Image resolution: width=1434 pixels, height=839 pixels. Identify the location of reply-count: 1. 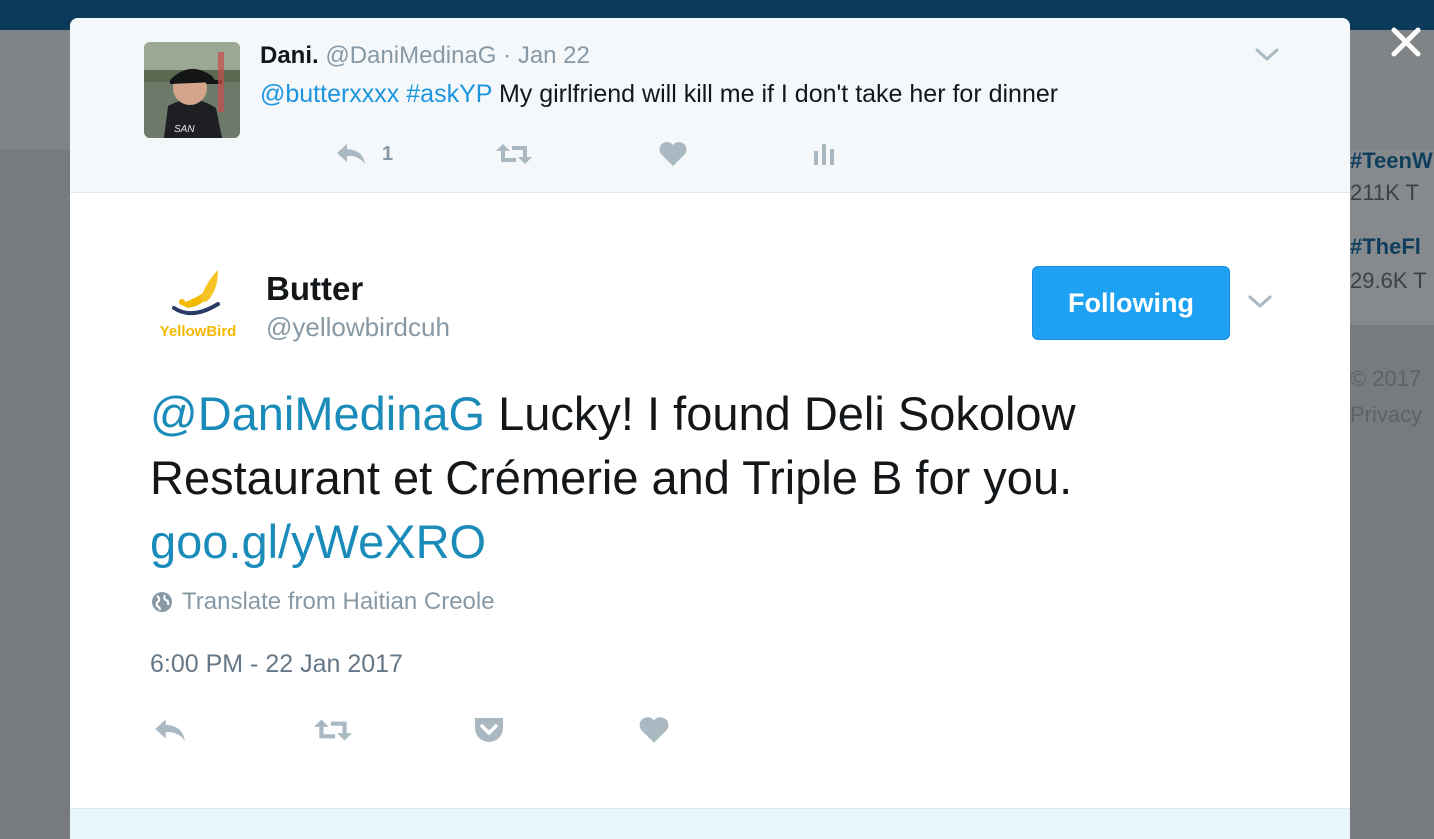
(388, 153).